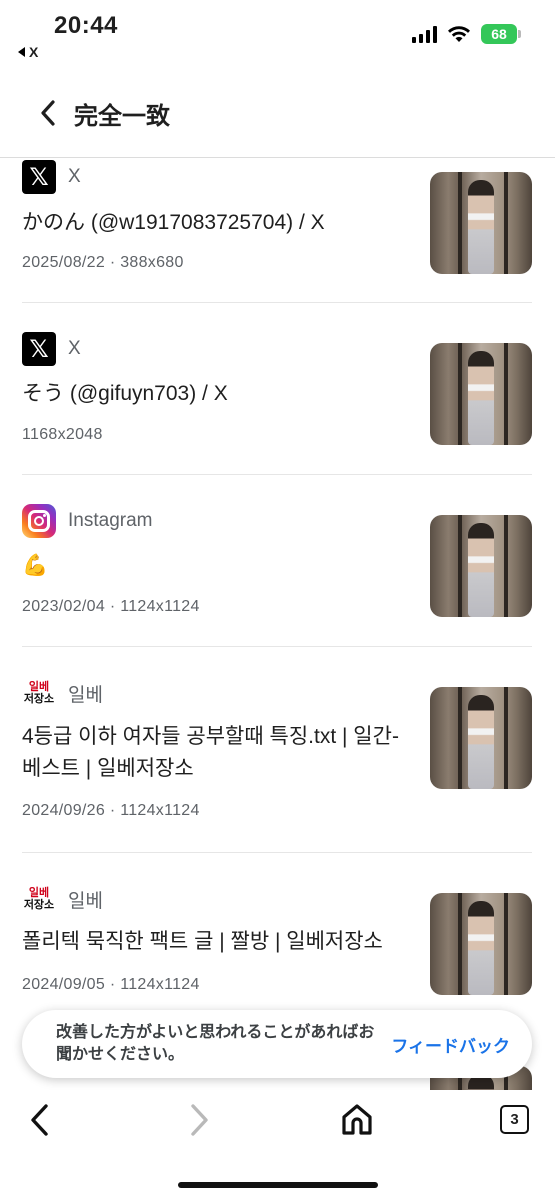  I want to click on feedback-button: フィードバック, so click(450, 1044).